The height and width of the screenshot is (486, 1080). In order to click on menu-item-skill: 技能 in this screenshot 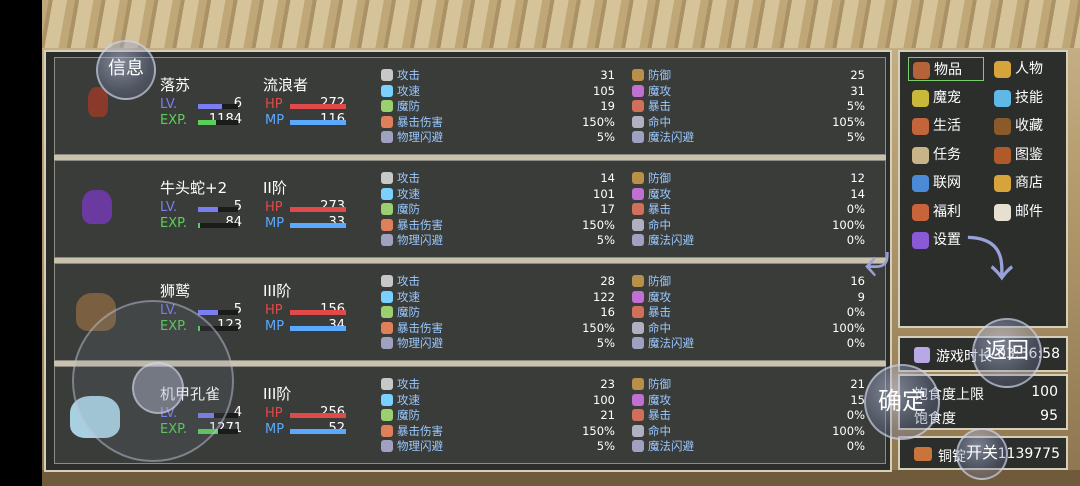, I will do `click(1028, 97)`.